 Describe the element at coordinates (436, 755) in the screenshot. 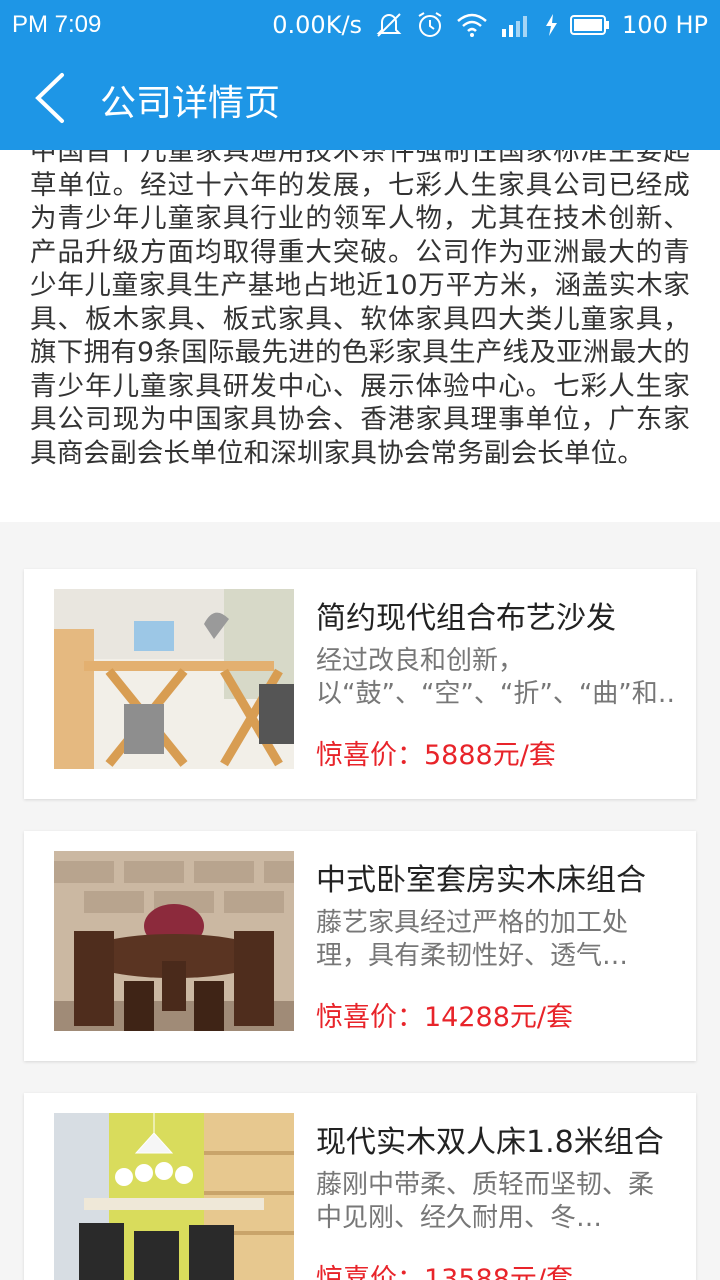

I see `product-price: 惊喜价：5888元/套` at that location.